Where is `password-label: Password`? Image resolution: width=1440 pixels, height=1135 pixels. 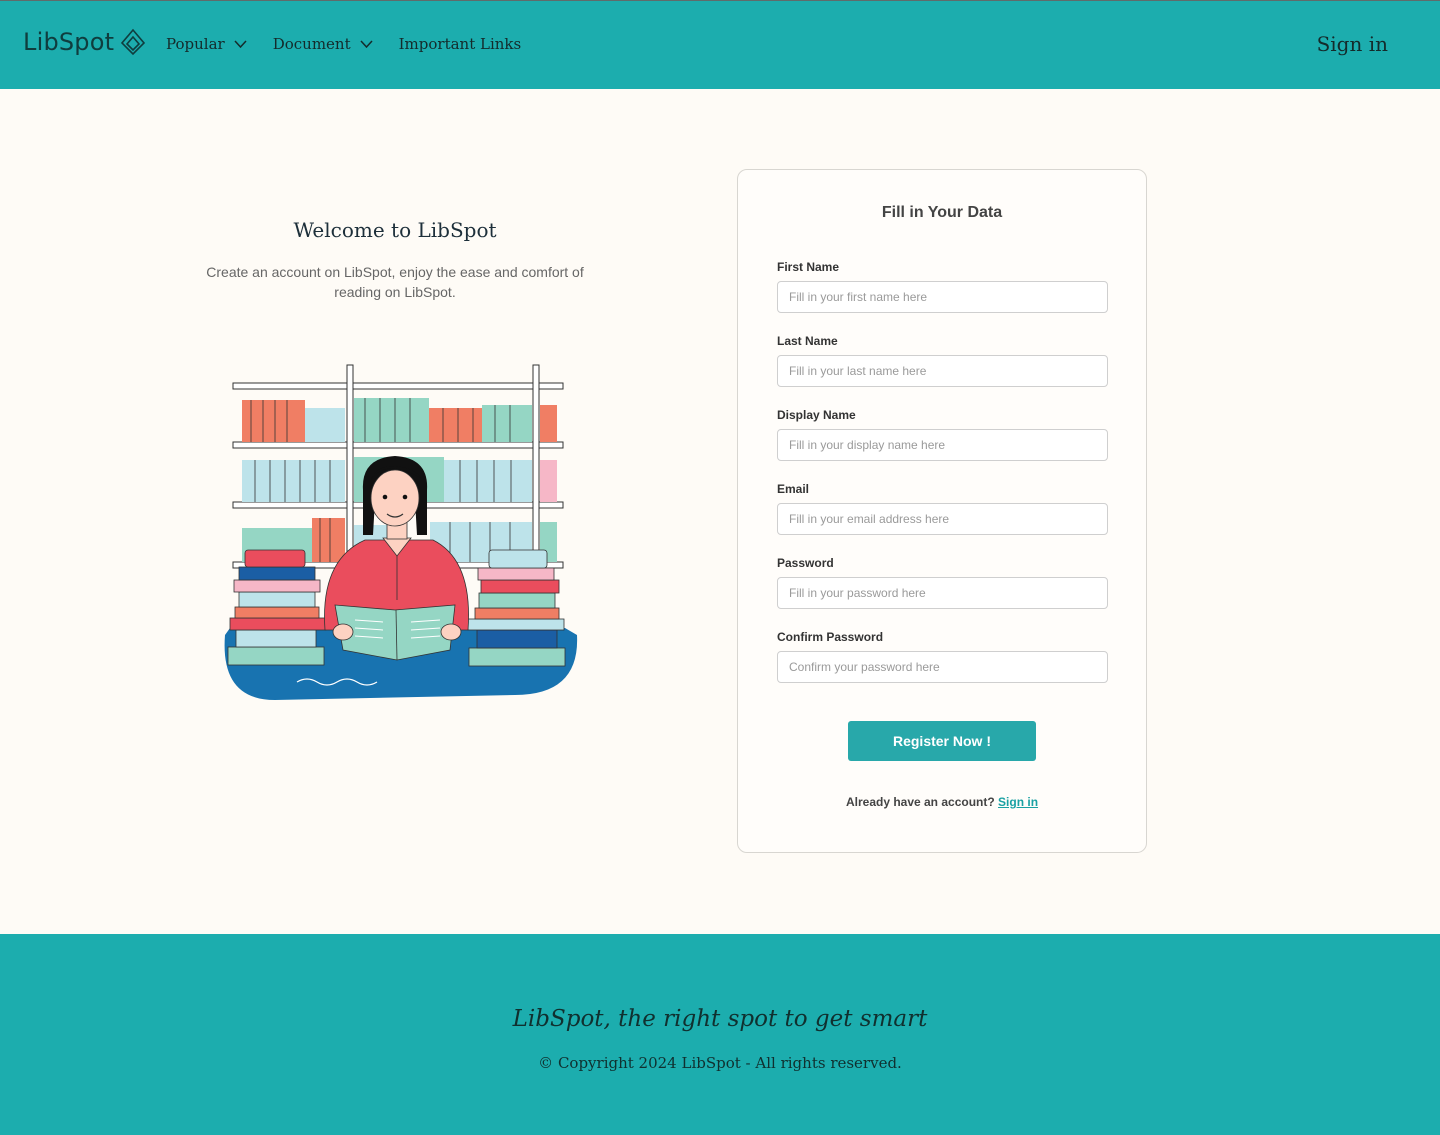
password-label: Password is located at coordinates (805, 563).